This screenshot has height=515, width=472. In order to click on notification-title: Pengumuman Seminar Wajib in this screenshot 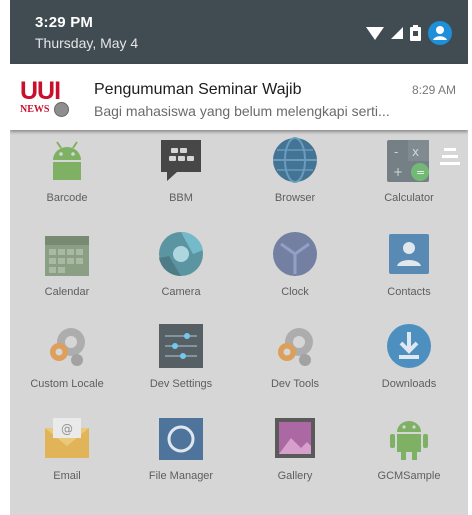, I will do `click(198, 89)`.